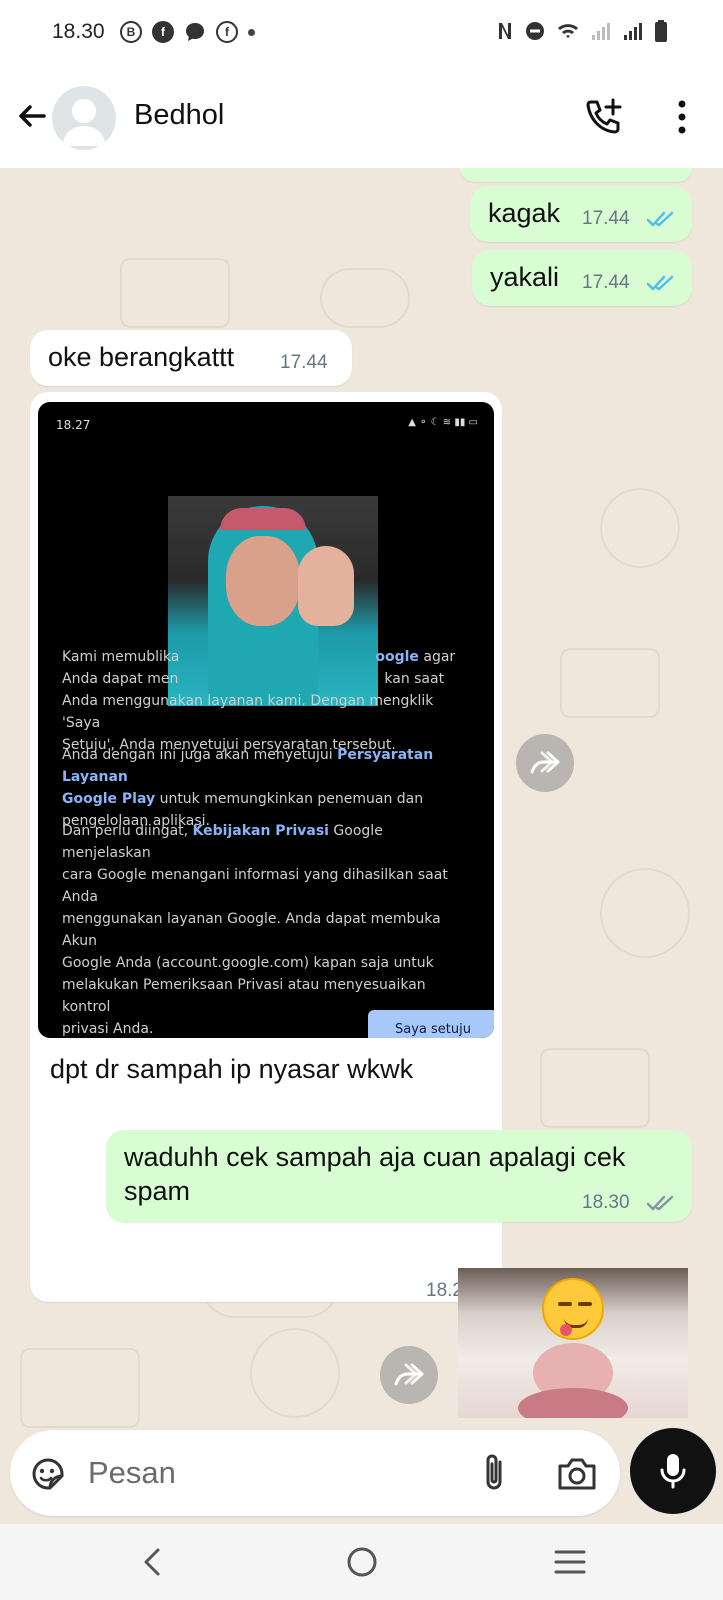 This screenshot has height=1600, width=723. I want to click on text-fragment: Kami memublika, so click(121, 657).